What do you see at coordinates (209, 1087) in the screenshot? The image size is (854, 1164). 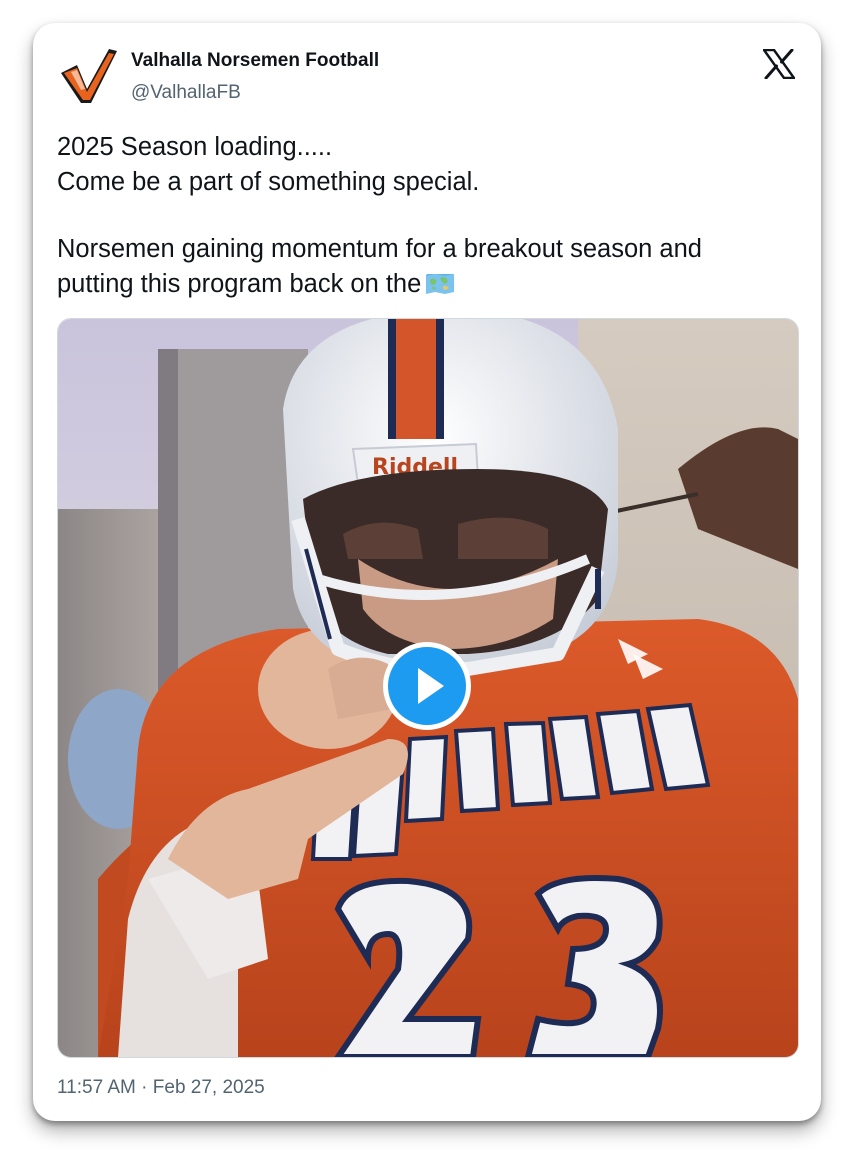 I see `tweet-date: Feb 27, 2025` at bounding box center [209, 1087].